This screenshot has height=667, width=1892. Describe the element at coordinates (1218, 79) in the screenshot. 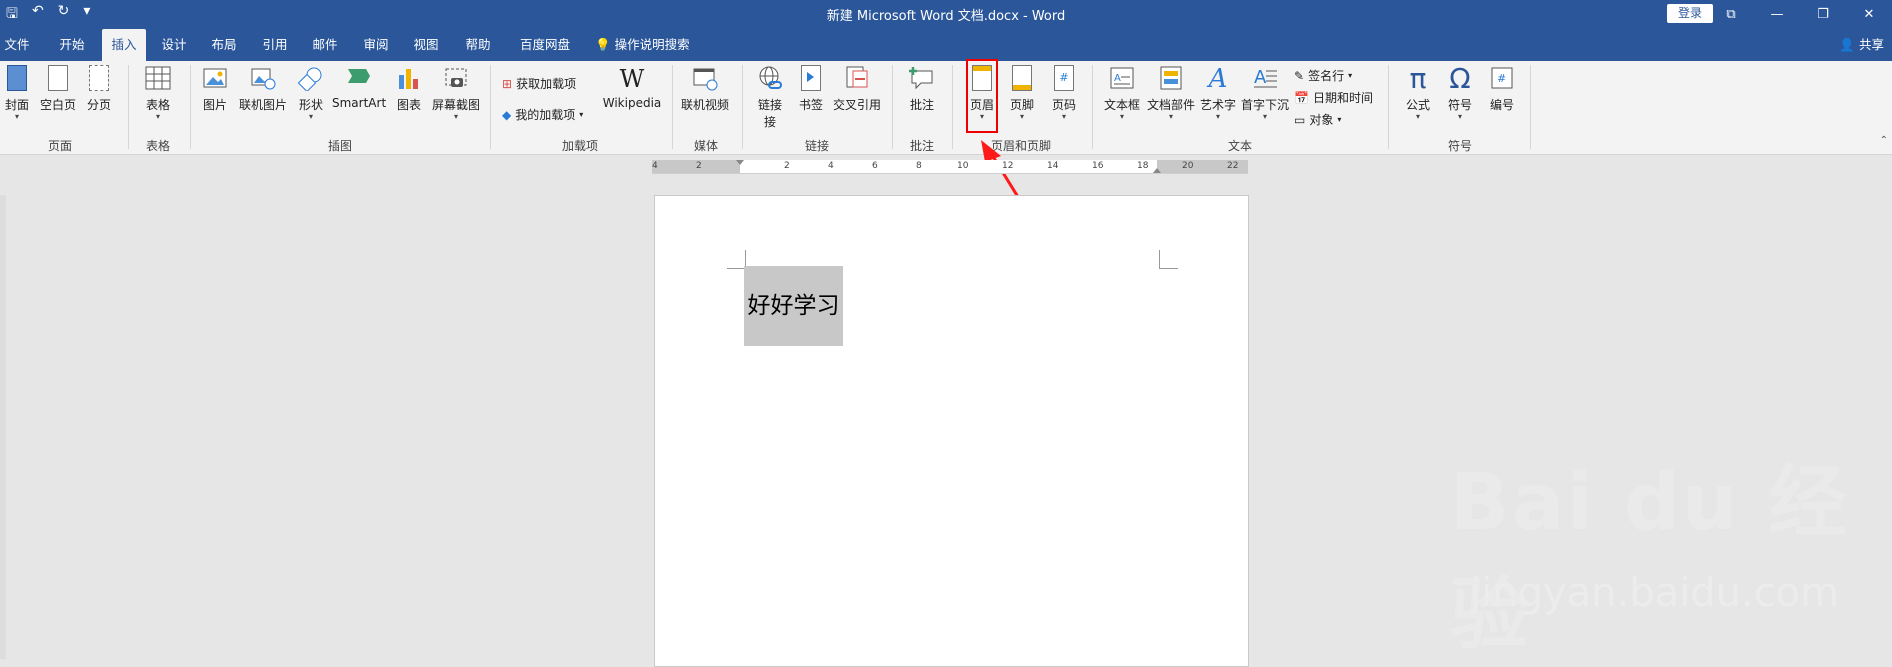

I see `wordart-icon: A` at that location.